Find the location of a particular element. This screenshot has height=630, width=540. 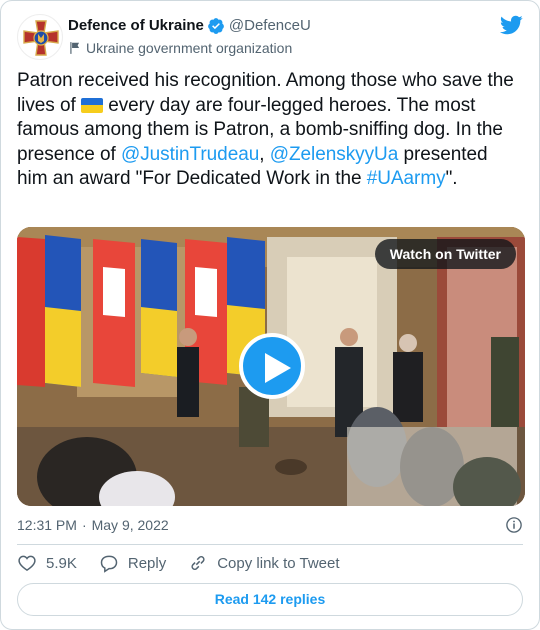

tweet-meta: 12:31 PM · May 9, 2022 is located at coordinates (270, 525).